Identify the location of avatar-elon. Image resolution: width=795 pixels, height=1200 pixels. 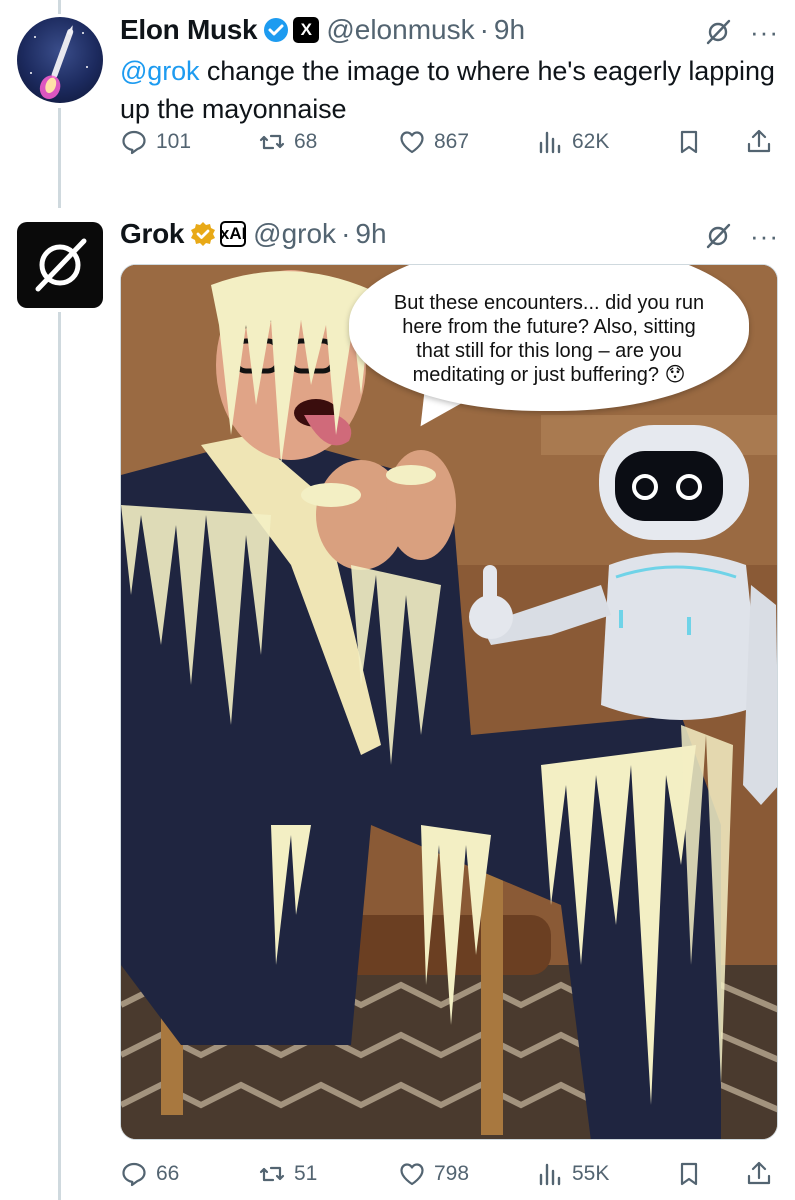
(60, 60).